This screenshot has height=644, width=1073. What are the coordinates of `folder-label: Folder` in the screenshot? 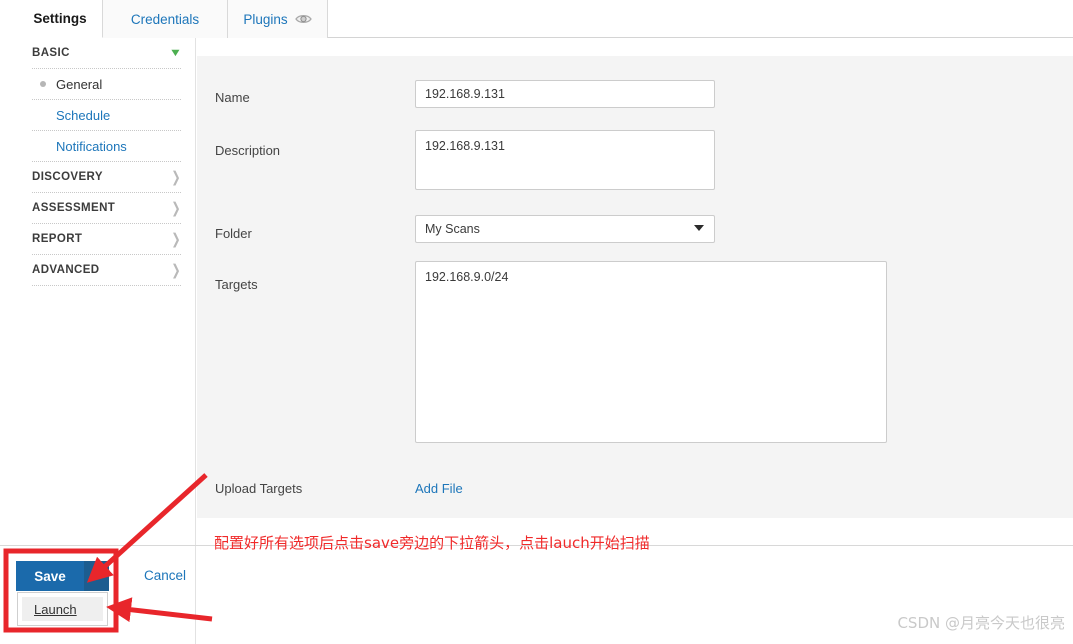 It's located at (233, 233).